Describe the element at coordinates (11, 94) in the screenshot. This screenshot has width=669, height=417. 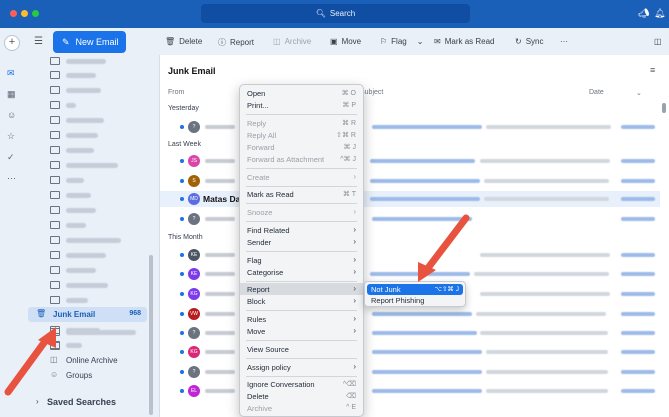
I see `calendar-icon: ▦` at that location.